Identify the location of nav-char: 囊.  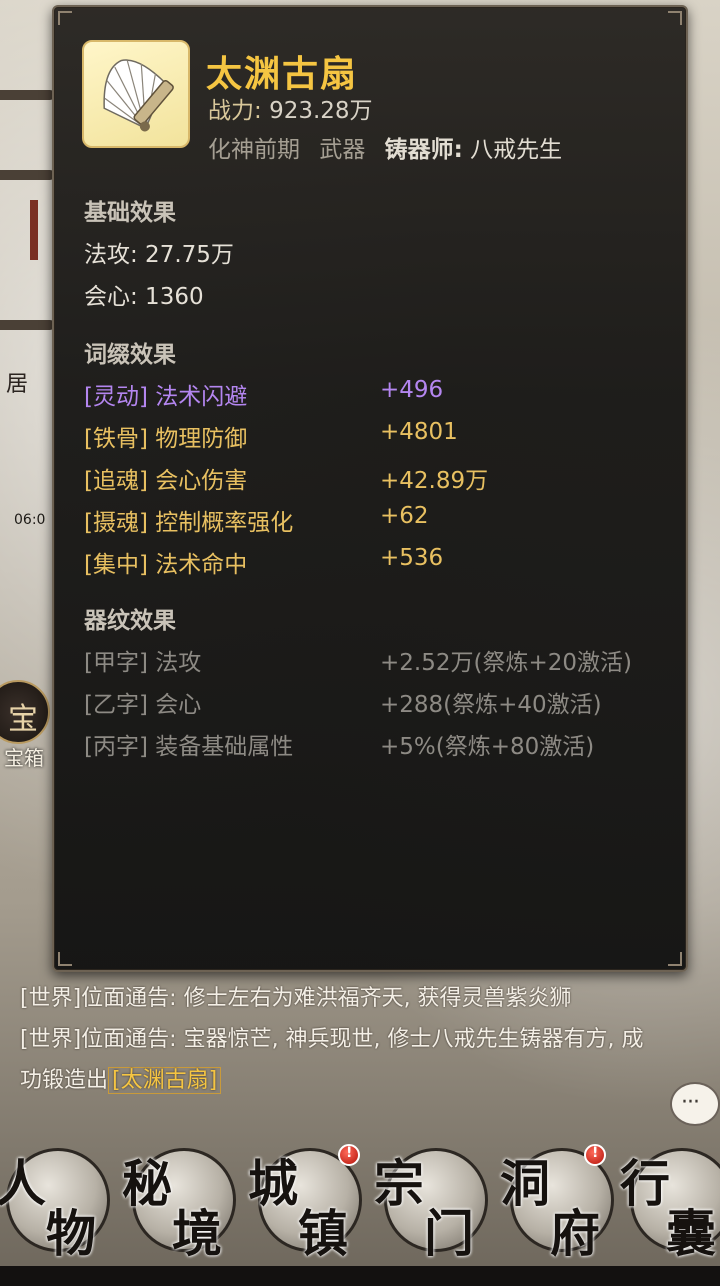
(691, 1233).